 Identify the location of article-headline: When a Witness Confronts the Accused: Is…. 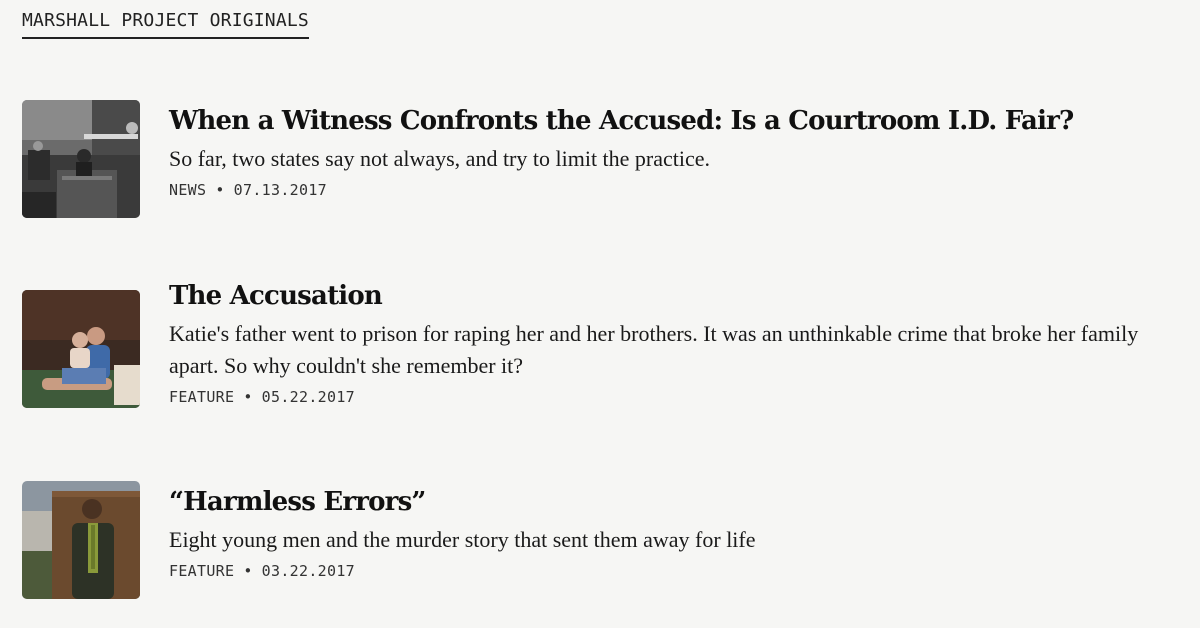
(664, 121).